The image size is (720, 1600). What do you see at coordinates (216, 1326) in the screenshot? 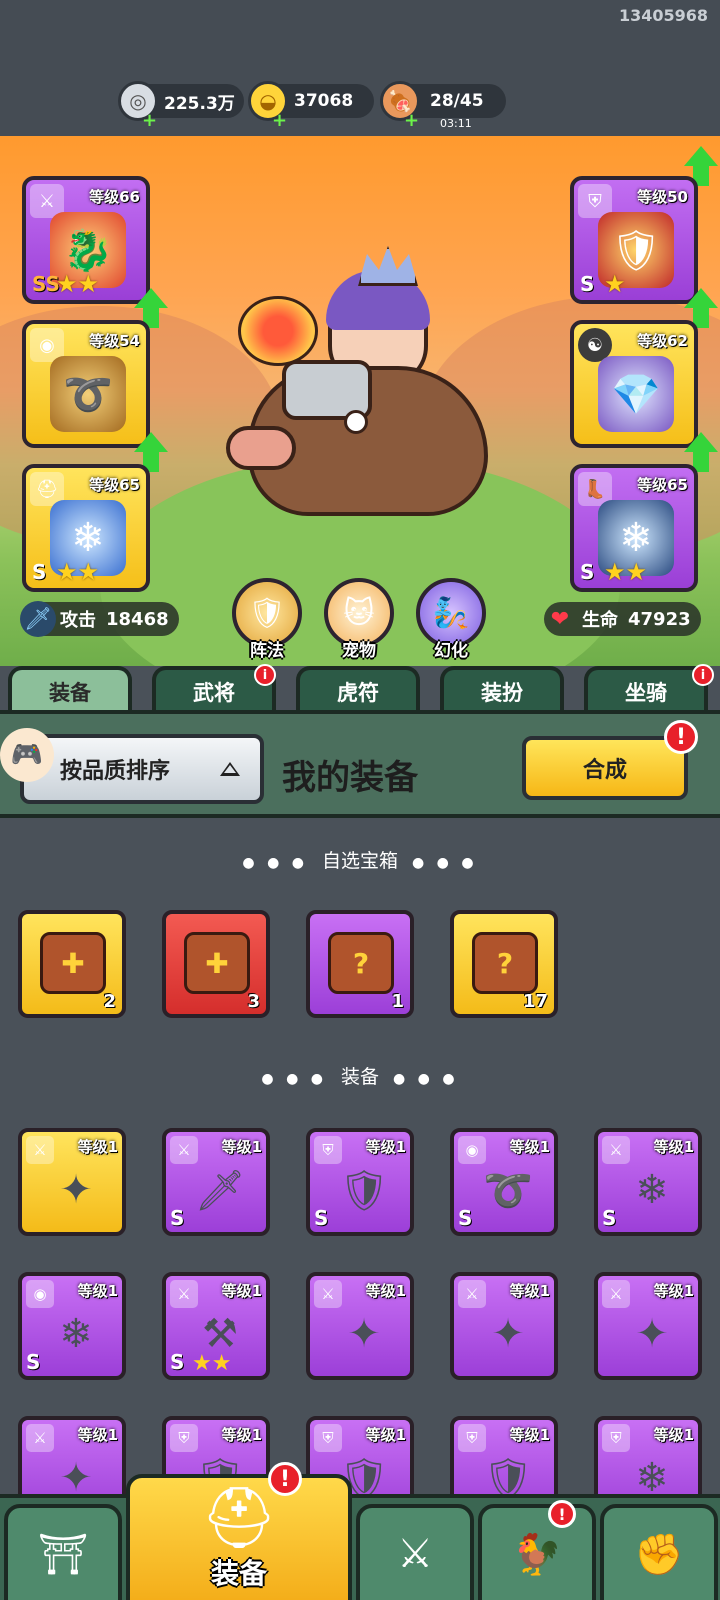
I see `equipment-item: ⚔ 等级1 ⚒ S ★★` at bounding box center [216, 1326].